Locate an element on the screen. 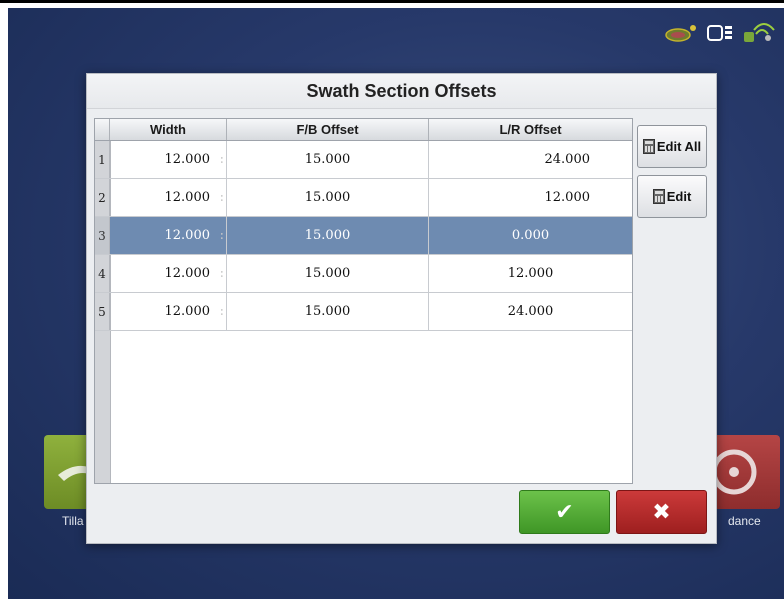  edit-button: Edit is located at coordinates (672, 196).